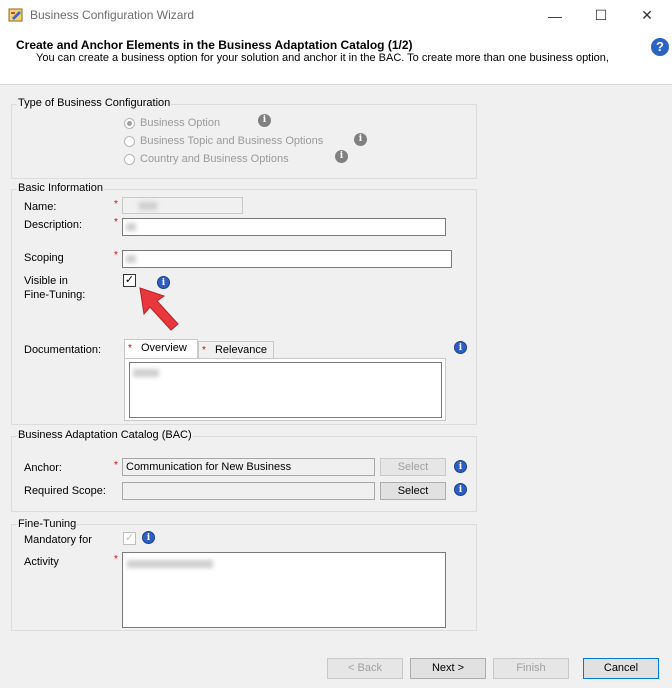  Describe the element at coordinates (129, 538) in the screenshot. I see `mandatory-checkbox: ✓` at that location.